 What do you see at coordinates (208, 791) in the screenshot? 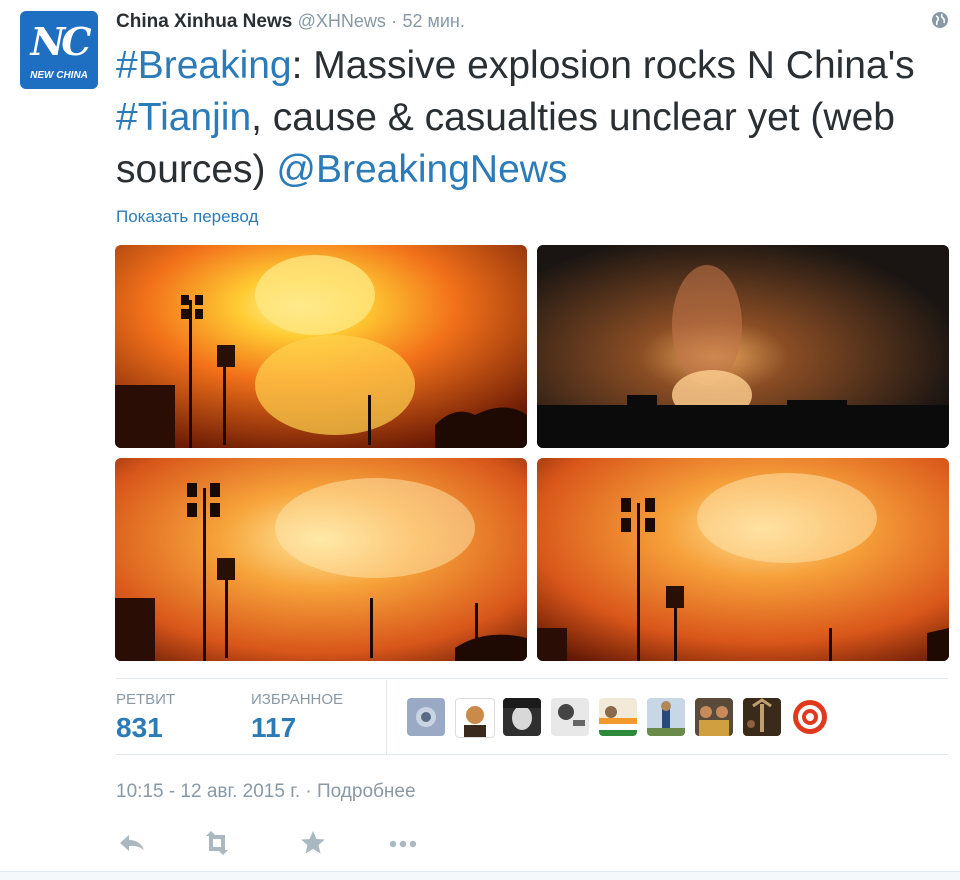
I see `tweet-timestamp: 10:15 - 12 авг. 2015 г.` at bounding box center [208, 791].